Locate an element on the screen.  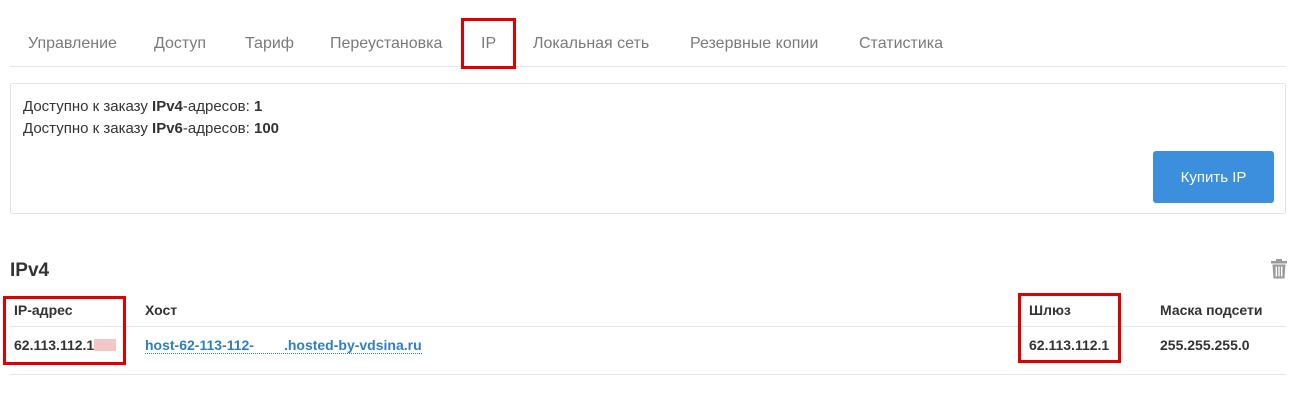
tab-backups: Резервные копии is located at coordinates (754, 44).